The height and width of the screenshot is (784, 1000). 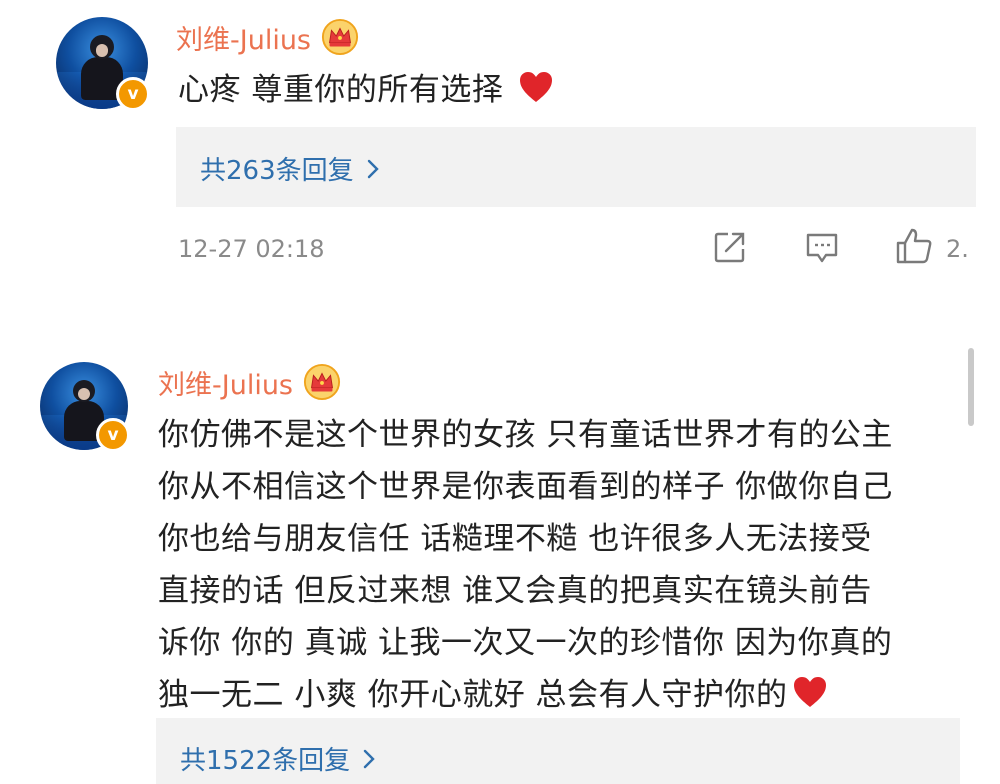 I want to click on comment-text: 心疼 尊重你的所有选择, so click(x=366, y=90).